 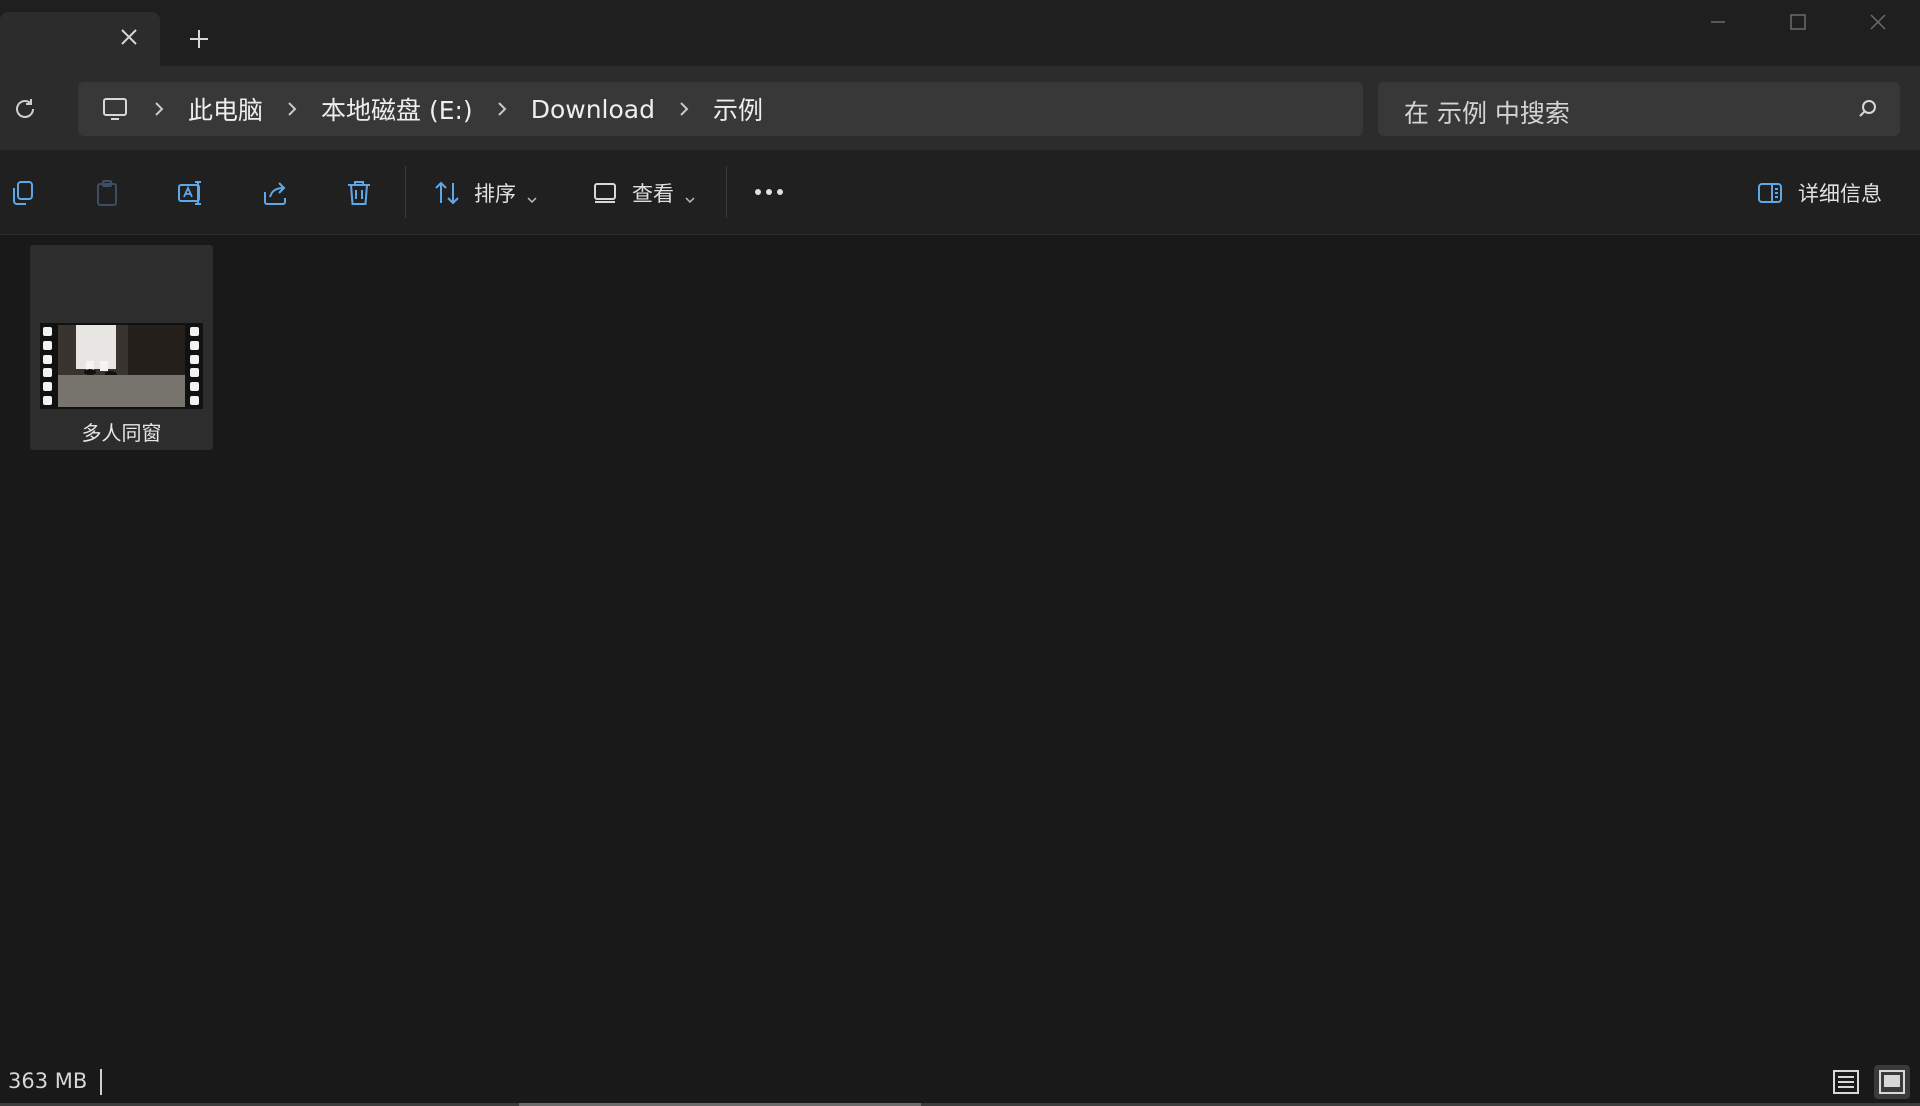 I want to click on large-icons-view-icon, so click(x=1892, y=1082).